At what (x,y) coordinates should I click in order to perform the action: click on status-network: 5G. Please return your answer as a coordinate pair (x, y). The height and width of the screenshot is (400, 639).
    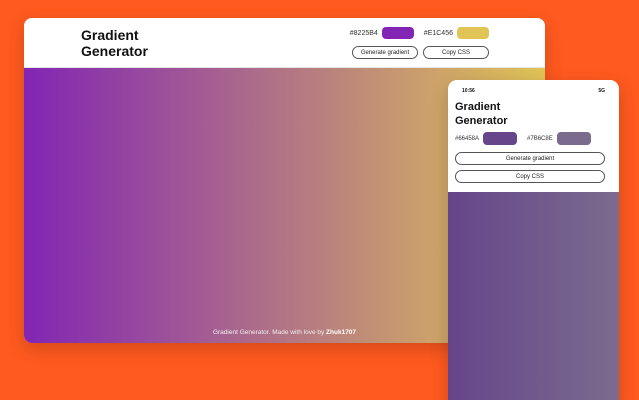
    Looking at the image, I should click on (601, 91).